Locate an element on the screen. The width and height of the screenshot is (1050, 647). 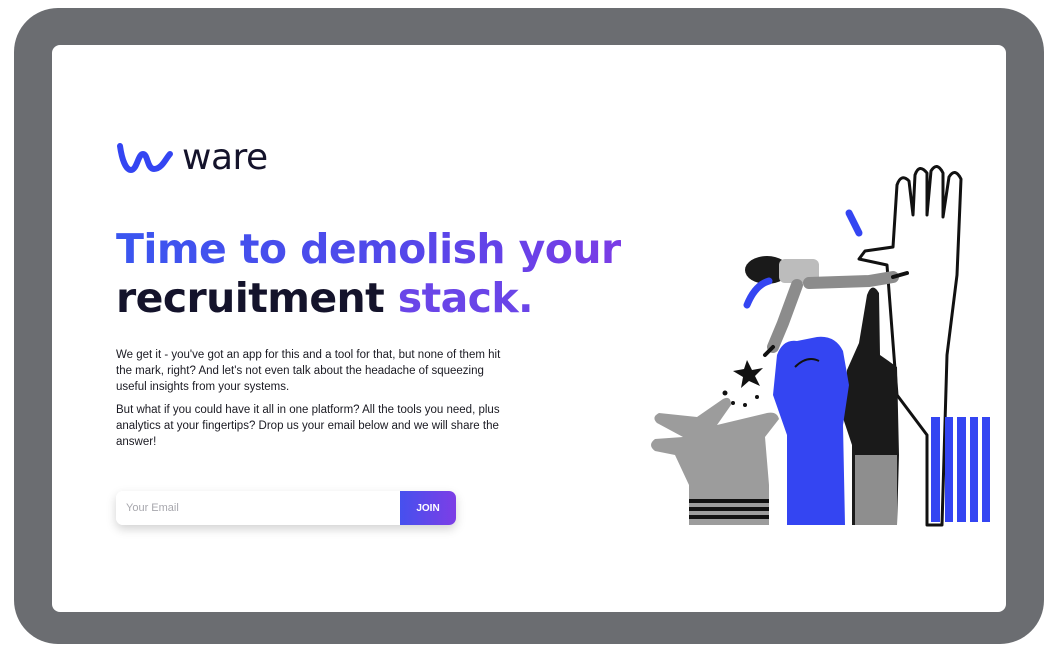
headline-line-1: Time to demolish your is located at coordinates (368, 249).